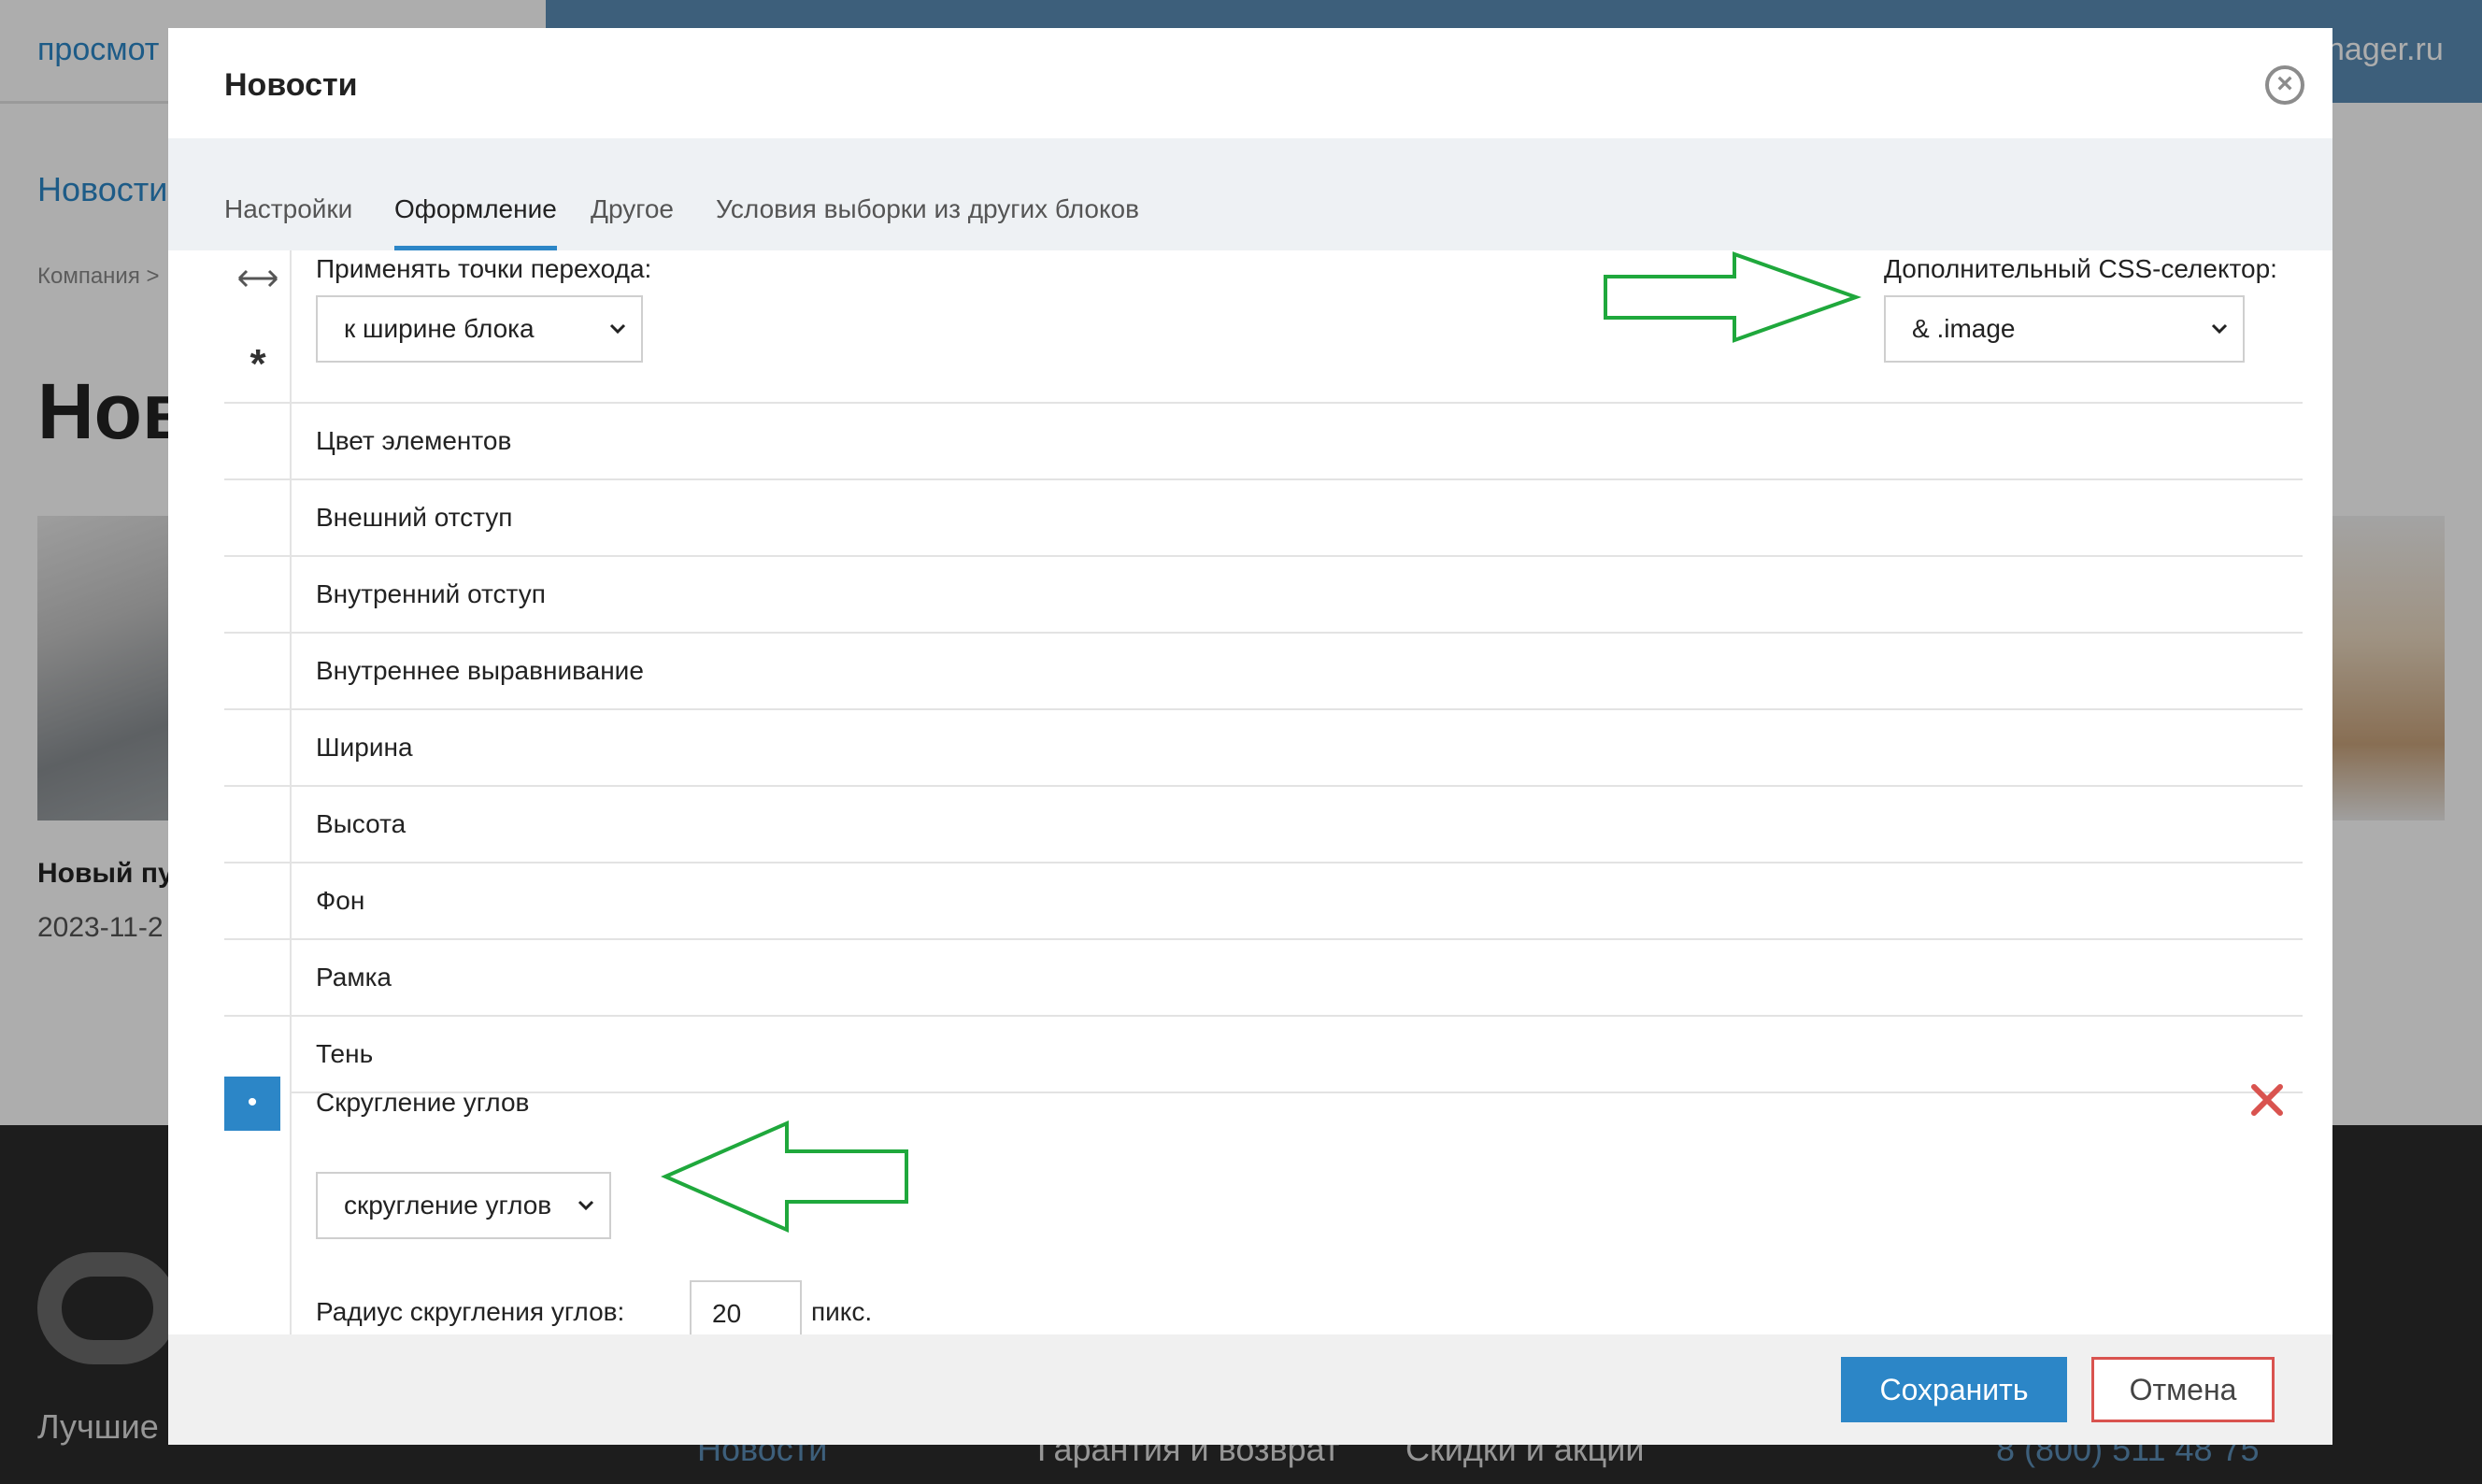 The width and height of the screenshot is (2482, 1484). Describe the element at coordinates (2284, 85) in the screenshot. I see `close-icon: ×` at that location.